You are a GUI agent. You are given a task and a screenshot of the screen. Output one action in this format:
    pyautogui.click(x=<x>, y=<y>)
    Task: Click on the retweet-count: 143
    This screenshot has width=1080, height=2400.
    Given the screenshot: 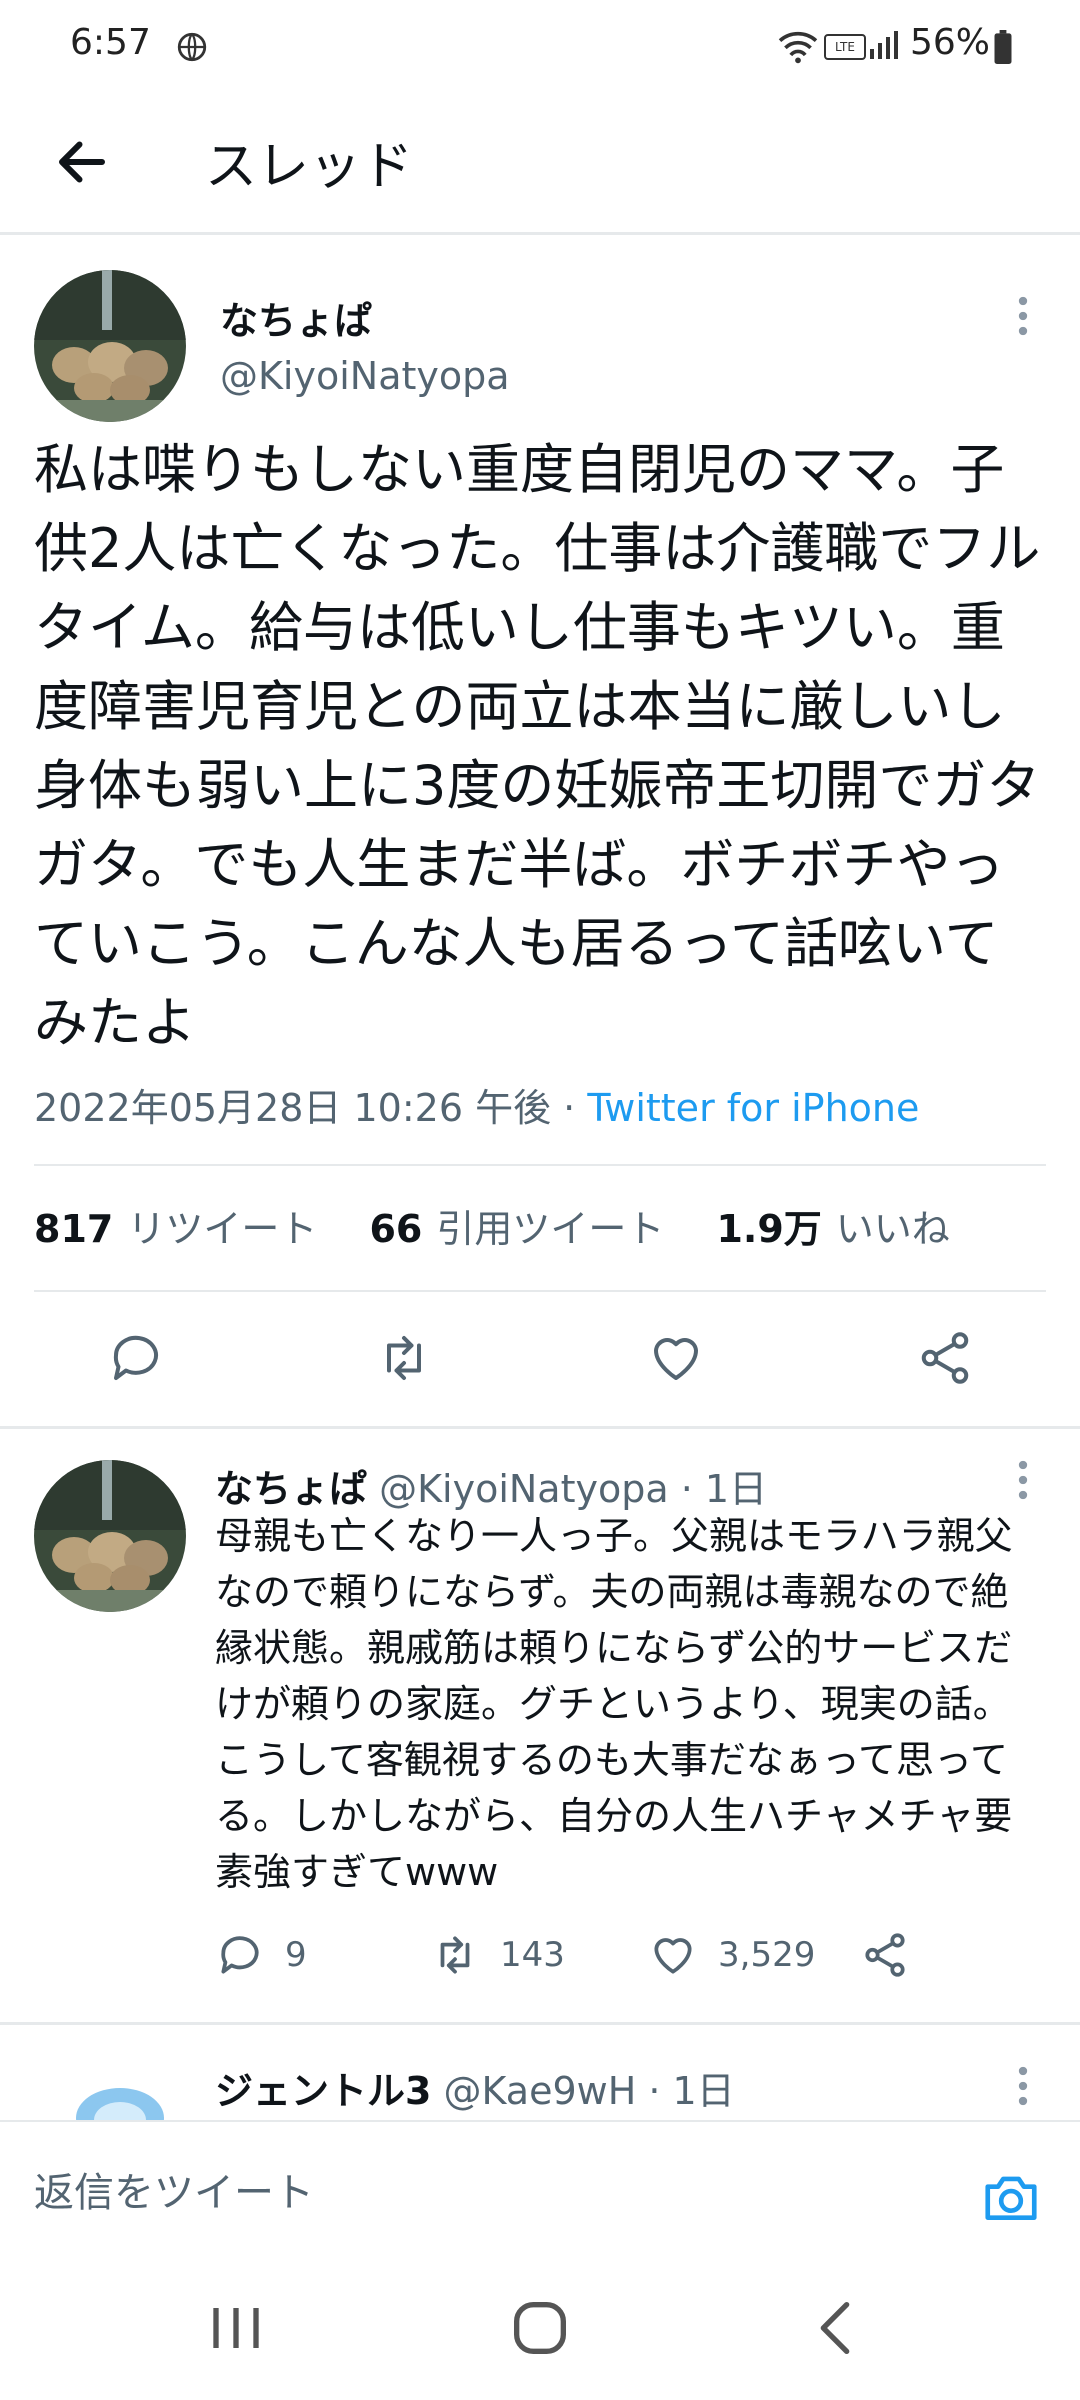 What is the action you would take?
    pyautogui.click(x=532, y=1955)
    